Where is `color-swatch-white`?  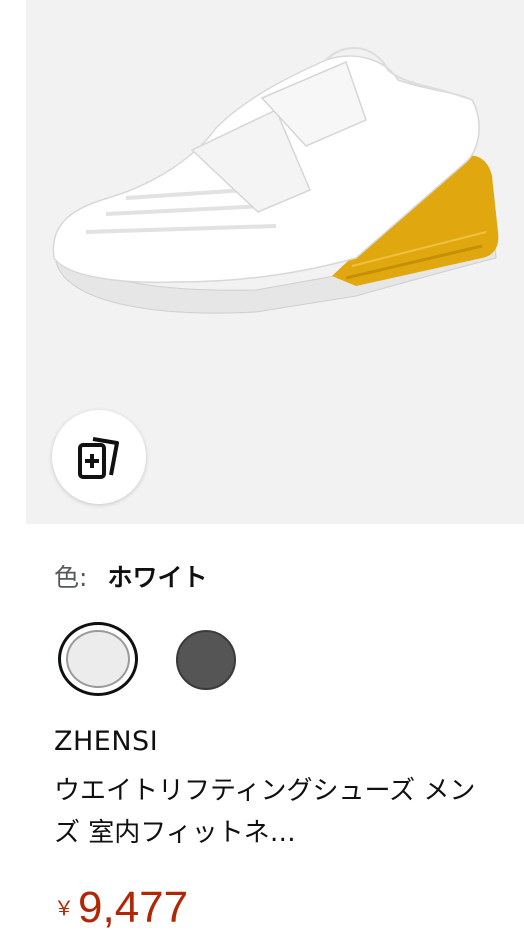
color-swatch-white is located at coordinates (98, 659).